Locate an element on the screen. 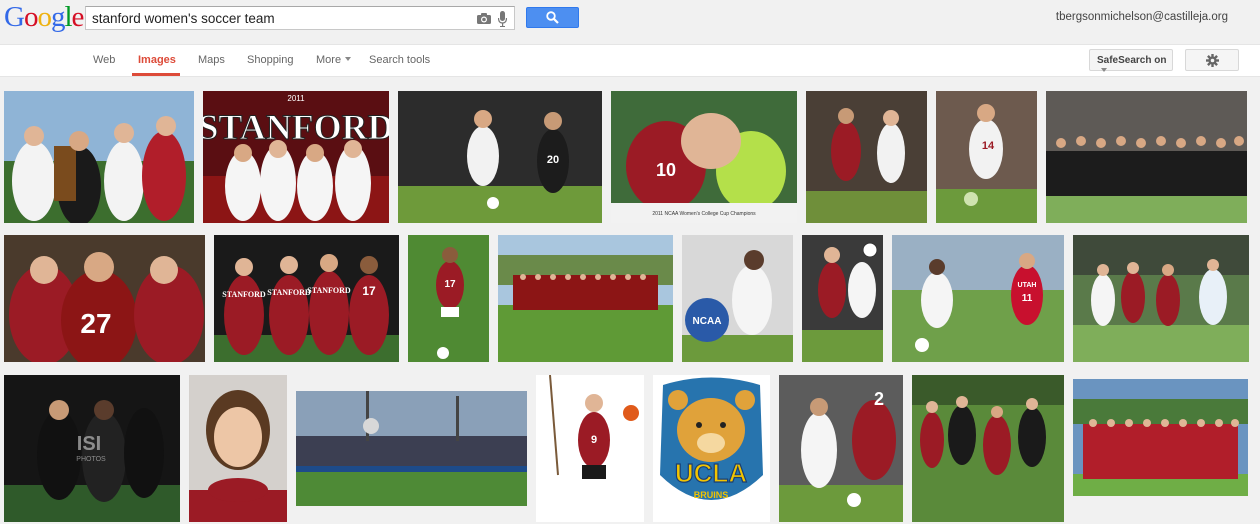 Image resolution: width=1260 pixels, height=524 pixels. thumb-night-celebration: ISI PHOTOS is located at coordinates (92, 448).